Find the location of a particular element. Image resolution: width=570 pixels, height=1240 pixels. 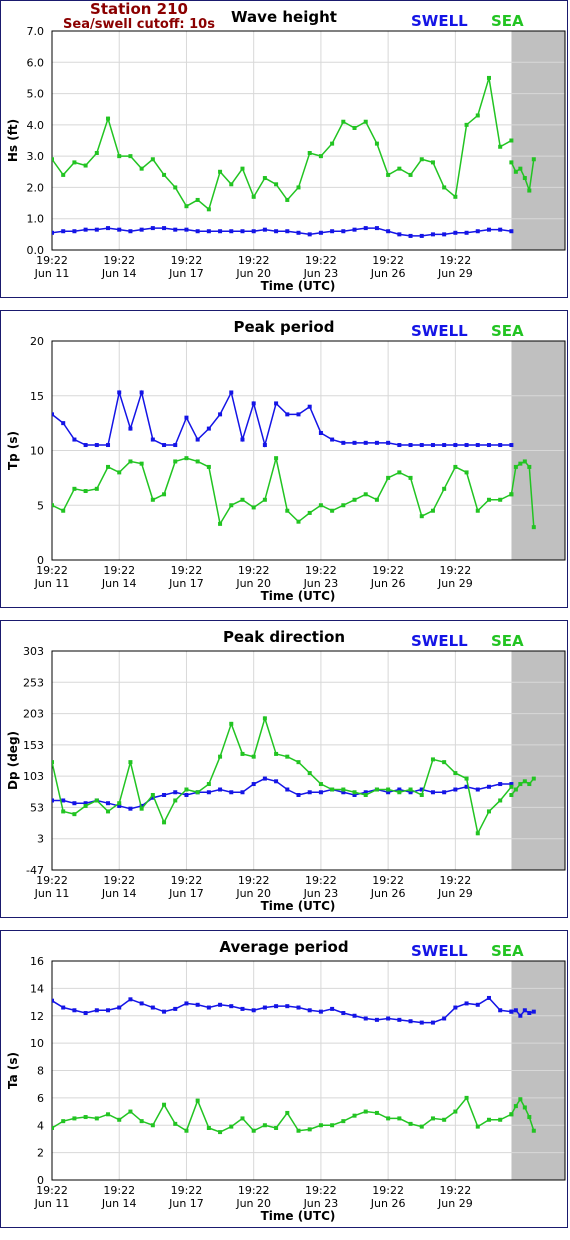

x-tick-date: Jun 17 is located at coordinates (186, 893).